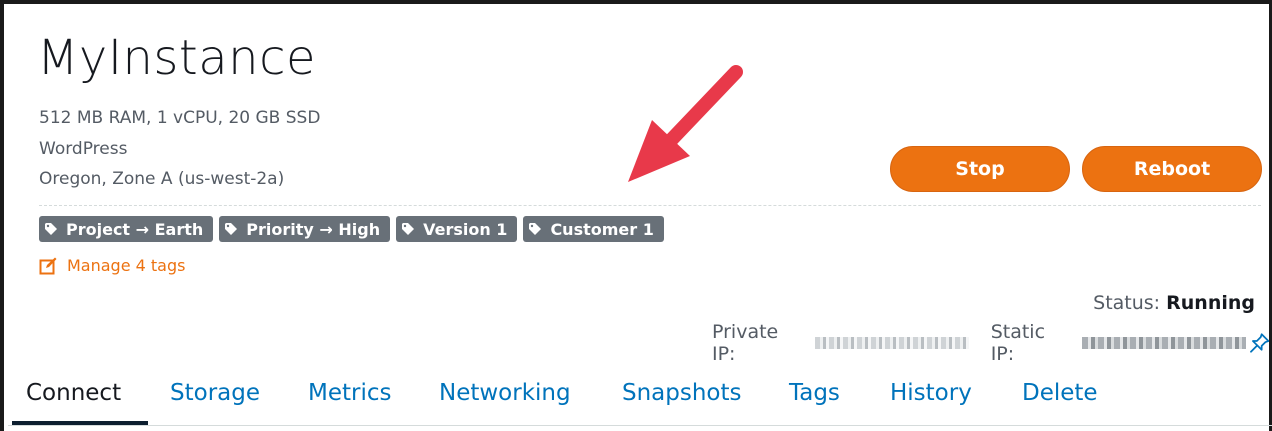  Describe the element at coordinates (73, 393) in the screenshot. I see `tab-connect: Connect` at that location.